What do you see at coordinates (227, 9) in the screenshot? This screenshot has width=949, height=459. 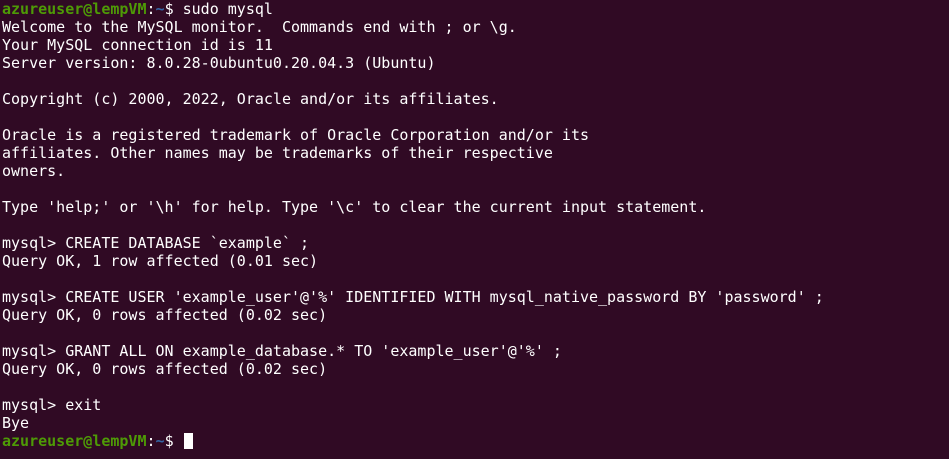 I see `command-text: sudo mysql` at bounding box center [227, 9].